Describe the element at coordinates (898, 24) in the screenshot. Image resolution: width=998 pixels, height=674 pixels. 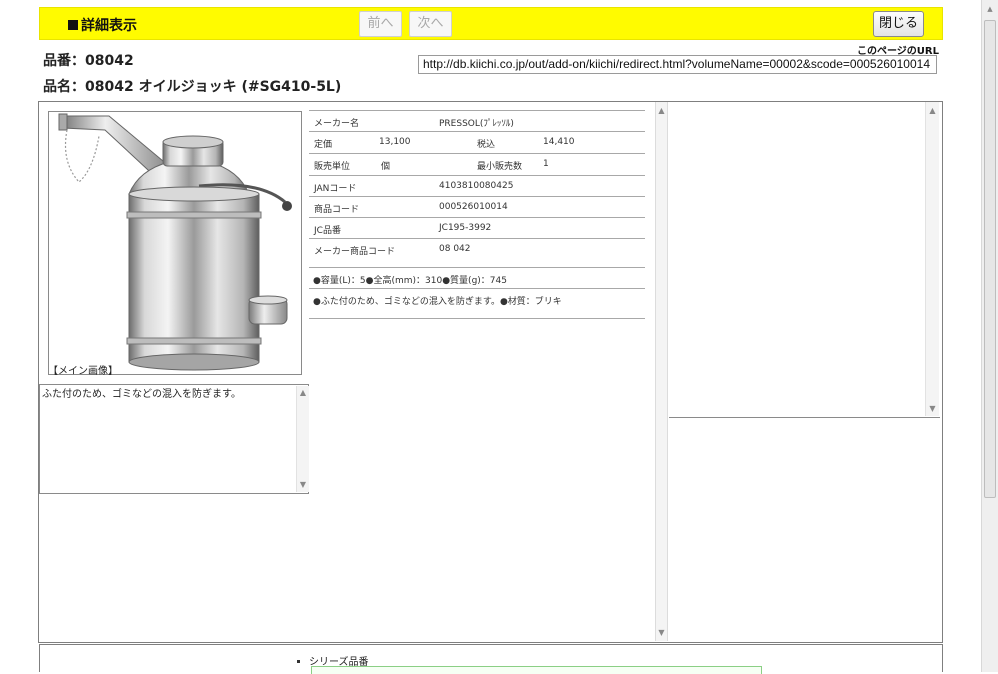
I see `close-button: 閉じる` at that location.